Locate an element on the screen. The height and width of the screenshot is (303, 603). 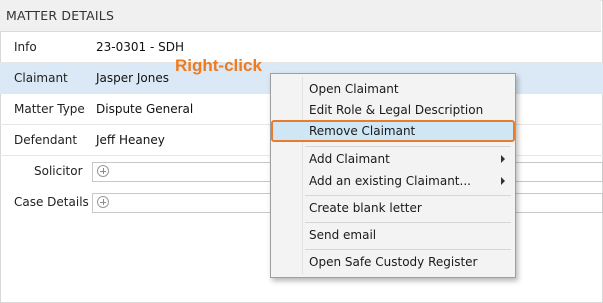
menu-item-label: Edit Role & Legal Description is located at coordinates (396, 110).